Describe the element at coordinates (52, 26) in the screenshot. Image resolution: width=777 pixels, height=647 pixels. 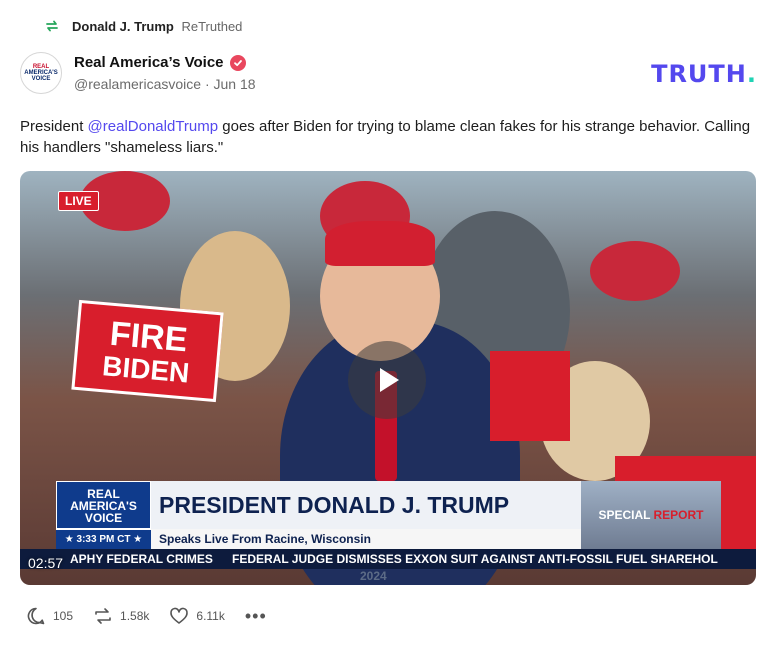
I see `retruth-icon` at that location.